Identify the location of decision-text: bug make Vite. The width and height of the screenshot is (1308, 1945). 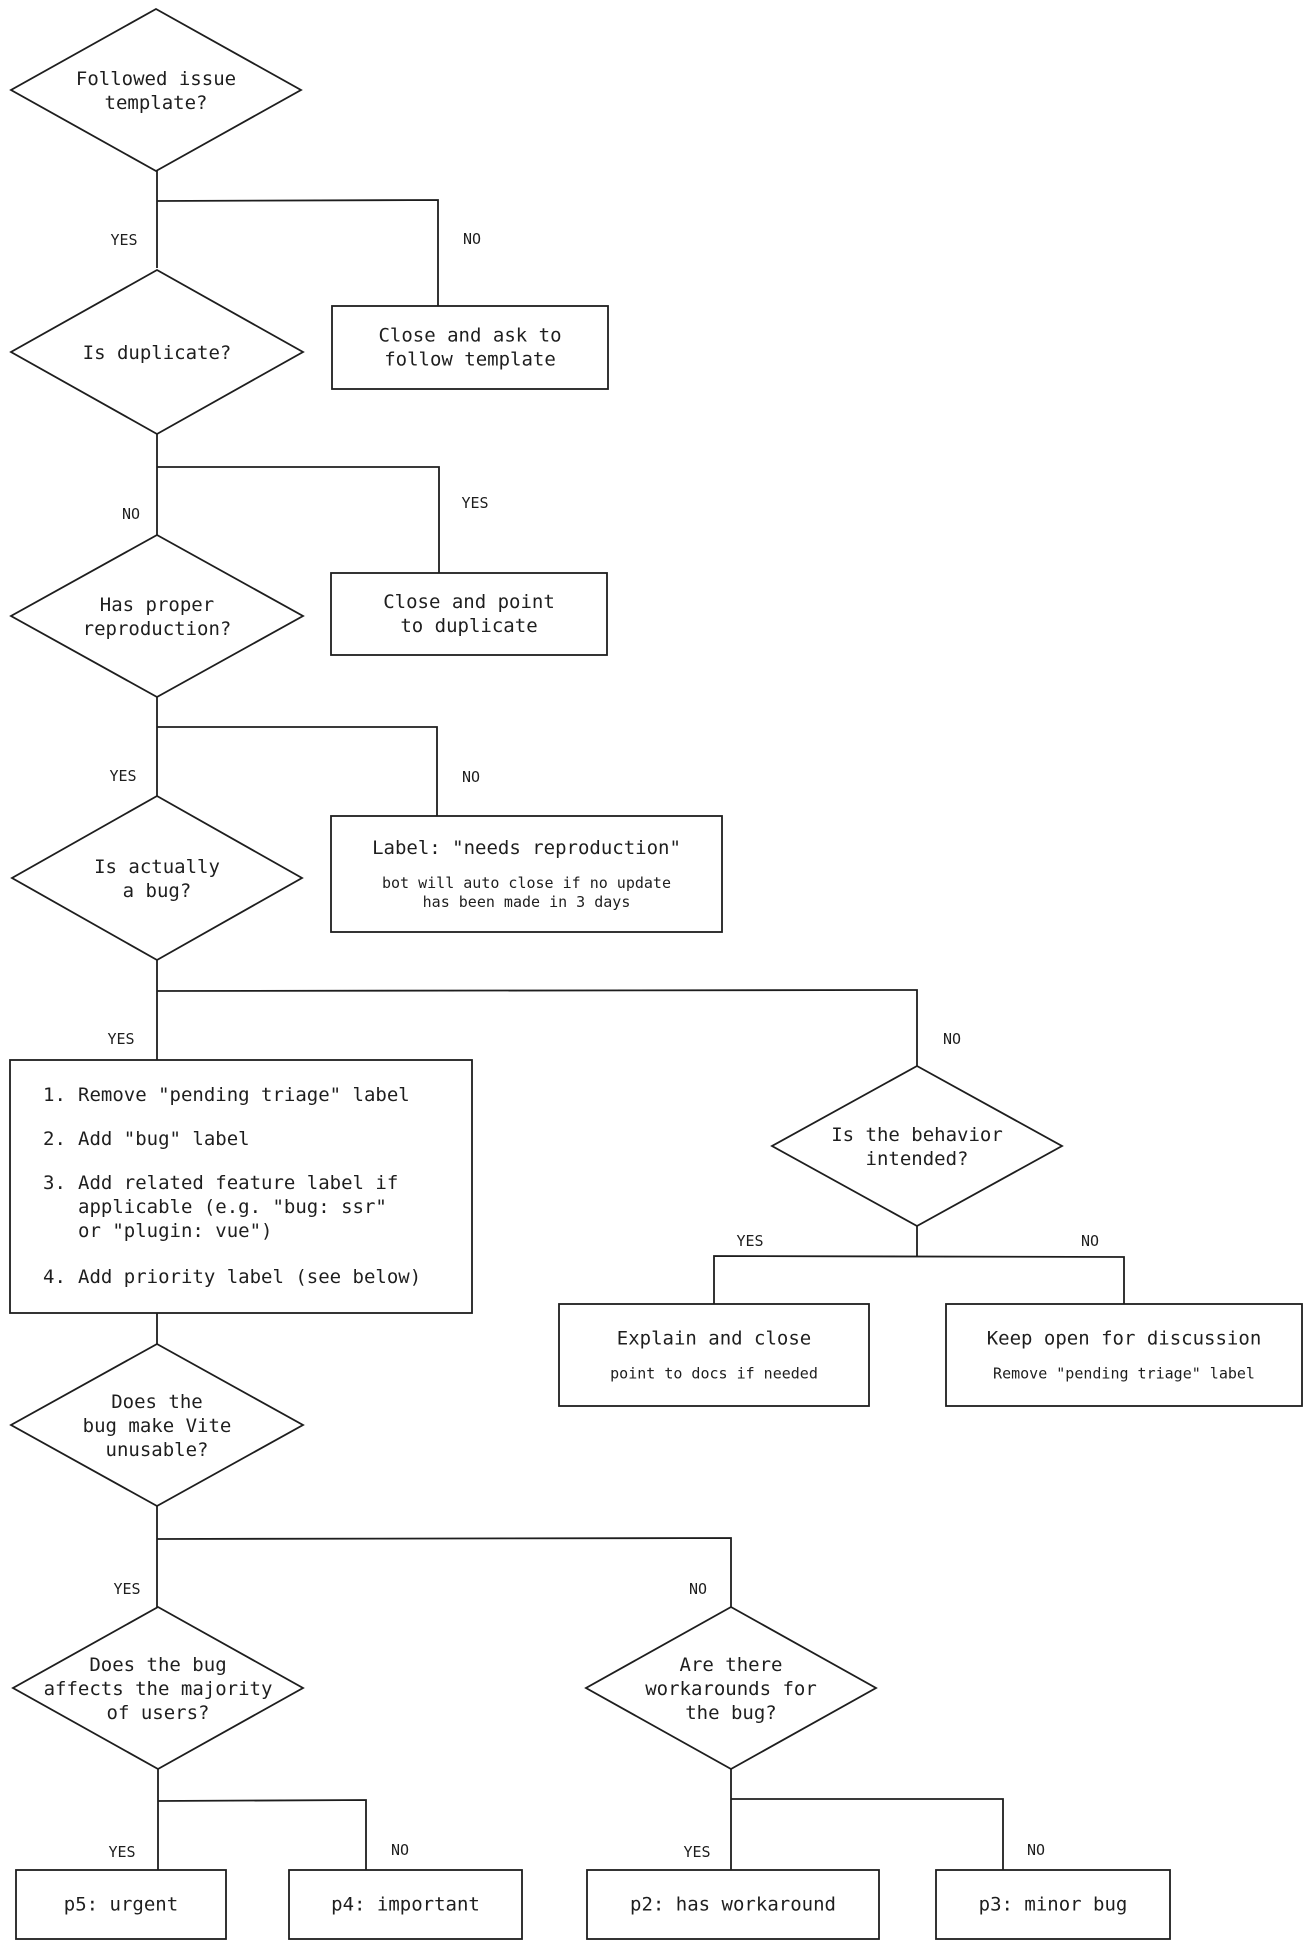
(157, 1426).